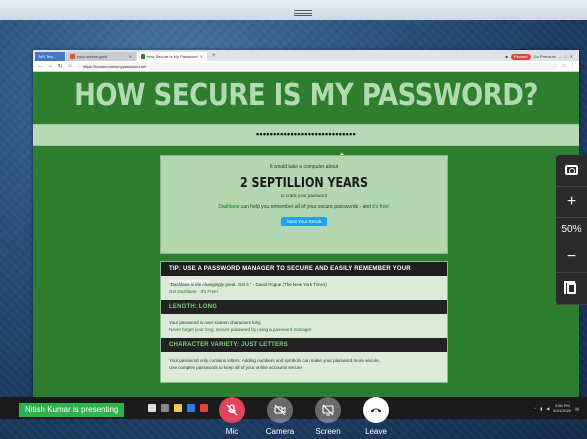 This screenshot has height=439, width=587. What do you see at coordinates (280, 410) in the screenshot?
I see `camera-off-icon` at bounding box center [280, 410].